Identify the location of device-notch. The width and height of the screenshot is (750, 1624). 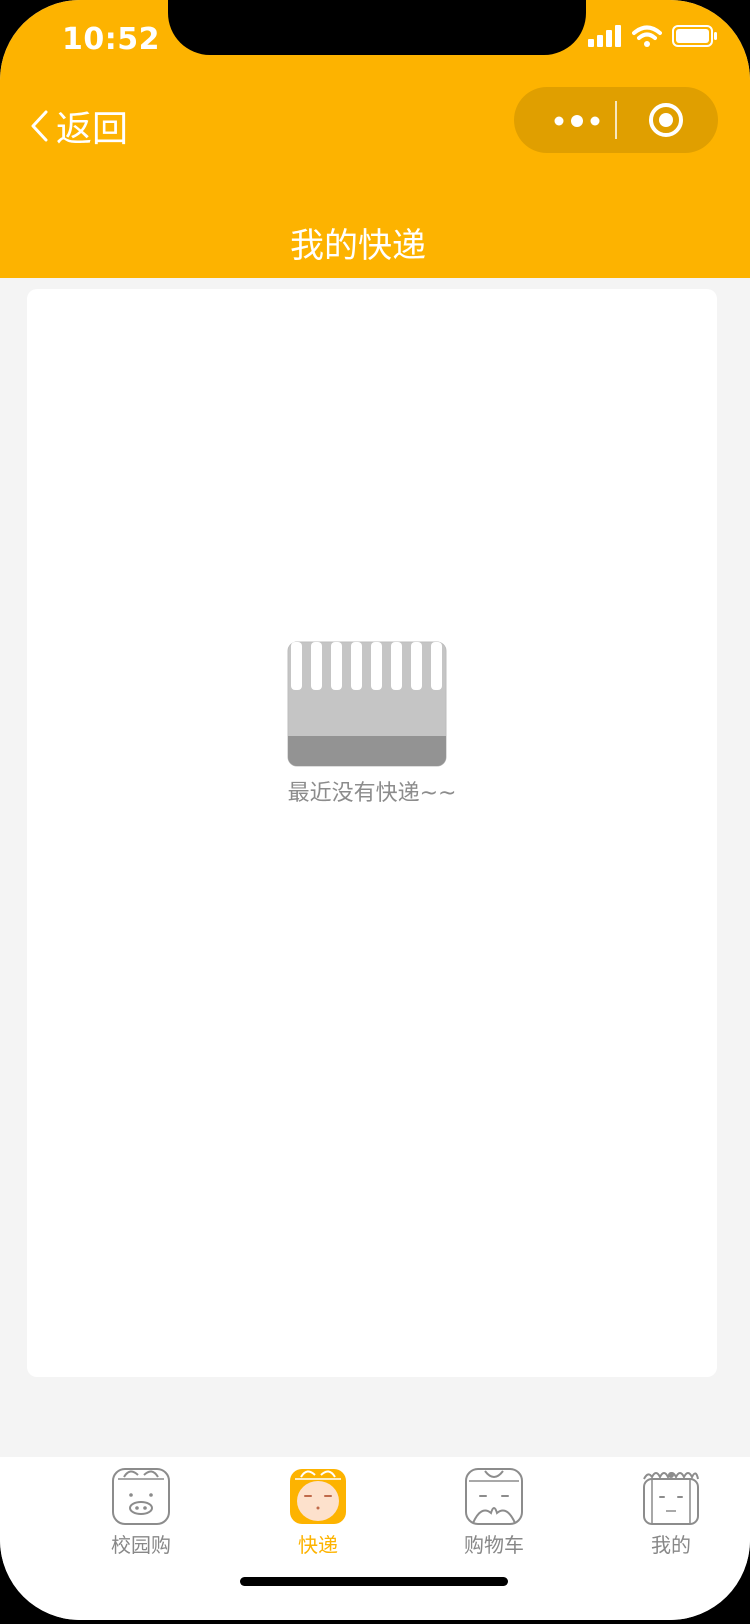
(377, 27).